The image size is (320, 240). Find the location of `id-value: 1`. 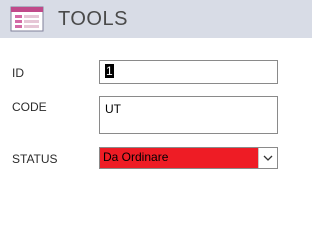

id-value: 1 is located at coordinates (109, 71).